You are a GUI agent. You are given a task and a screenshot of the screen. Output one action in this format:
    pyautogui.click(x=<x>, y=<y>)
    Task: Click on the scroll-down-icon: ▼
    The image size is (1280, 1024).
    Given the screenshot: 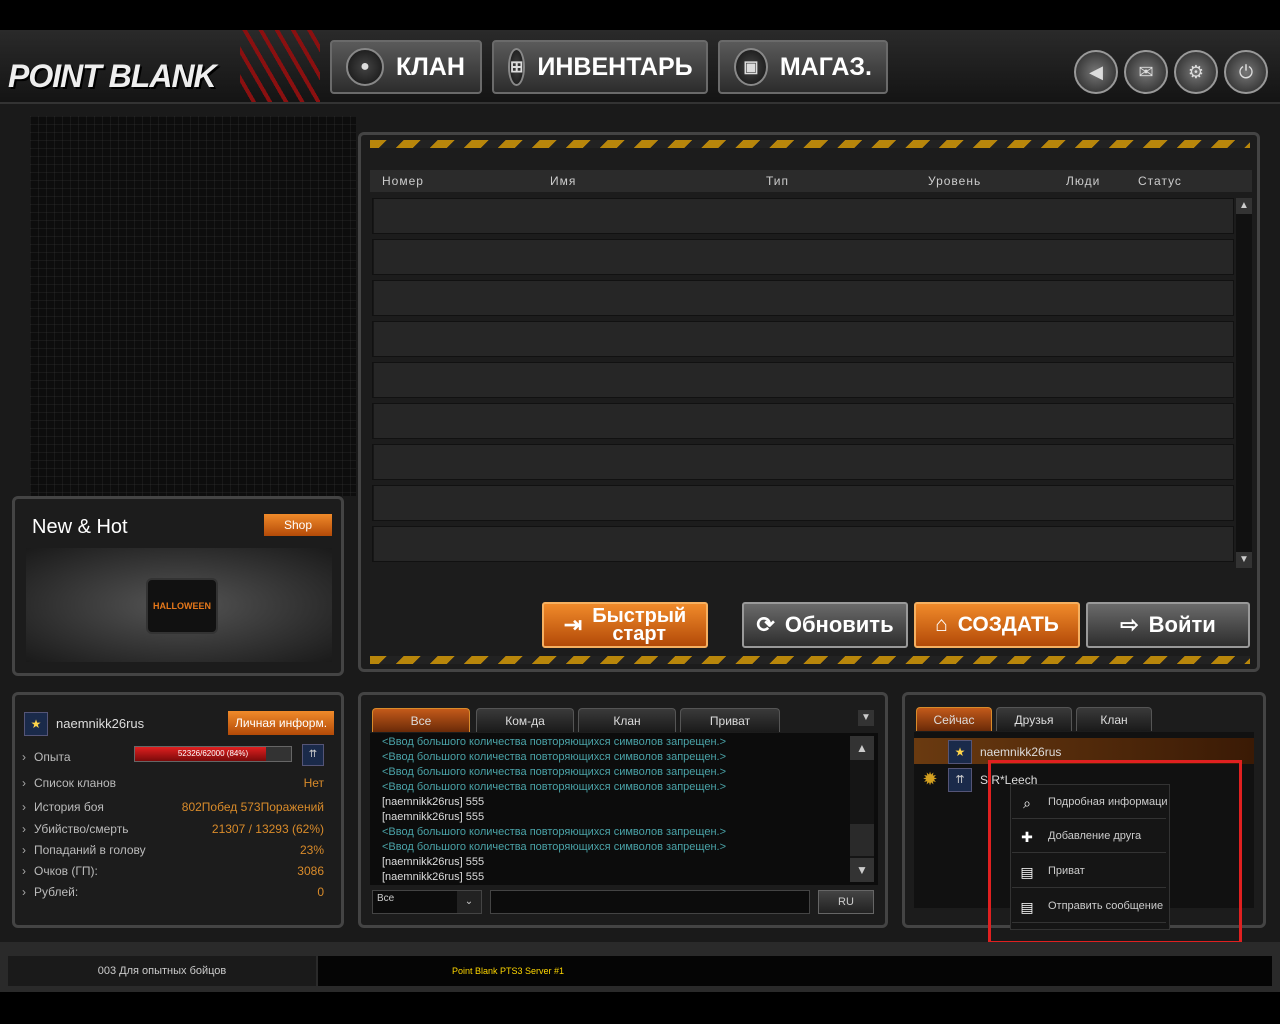 What is the action you would take?
    pyautogui.click(x=1244, y=560)
    